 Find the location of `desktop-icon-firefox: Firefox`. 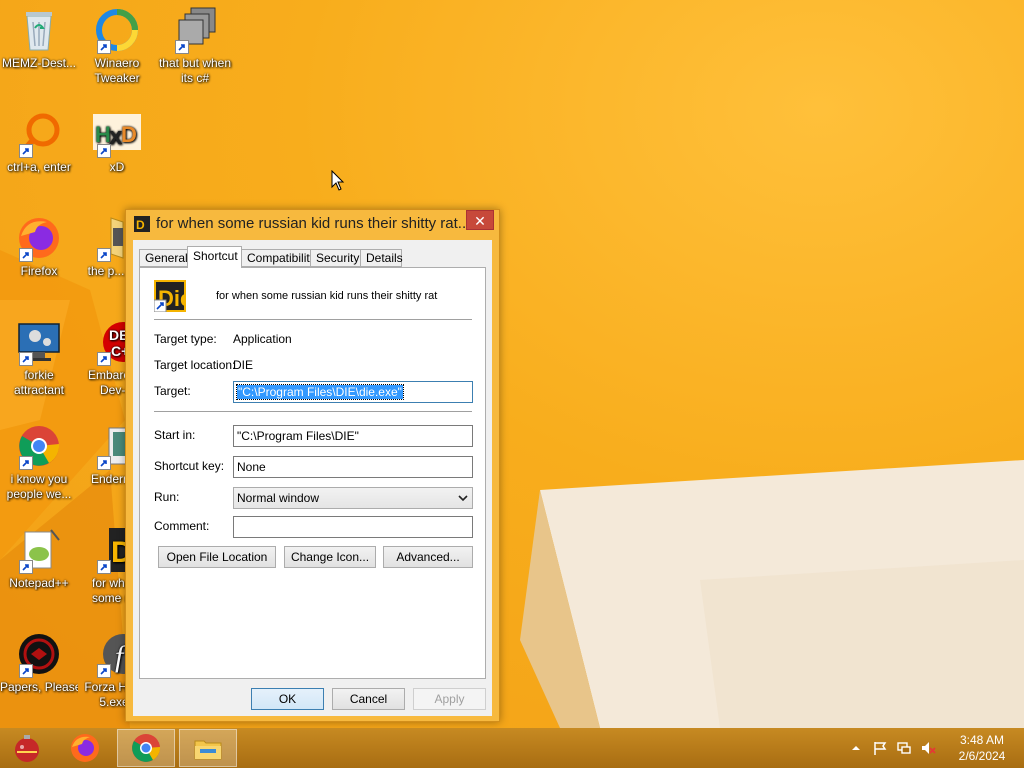

desktop-icon-firefox: Firefox is located at coordinates (39, 246).